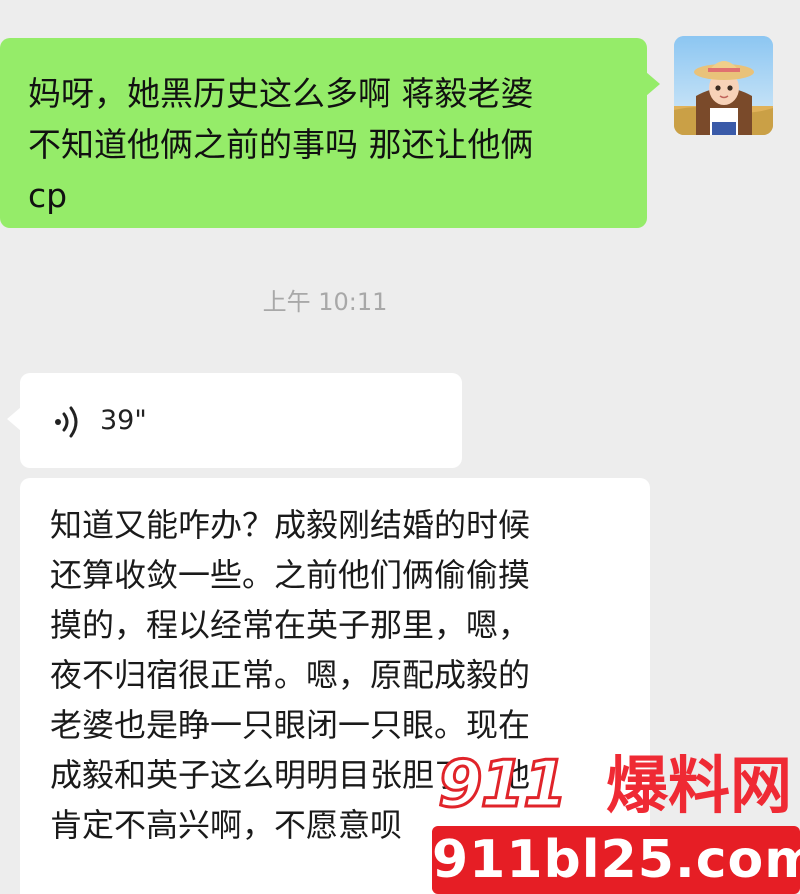  I want to click on outgoing-message-line: cp, so click(48, 195).